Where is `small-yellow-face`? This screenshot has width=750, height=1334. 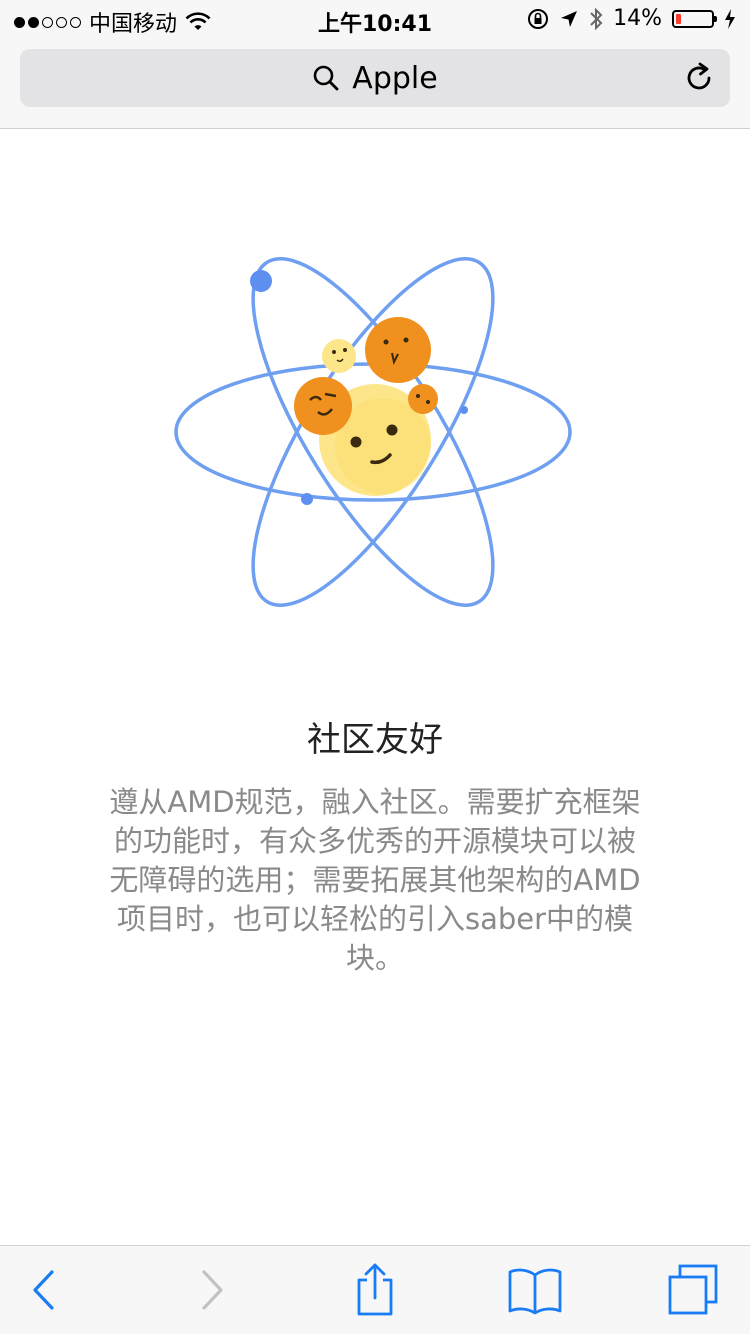
small-yellow-face is located at coordinates (339, 356).